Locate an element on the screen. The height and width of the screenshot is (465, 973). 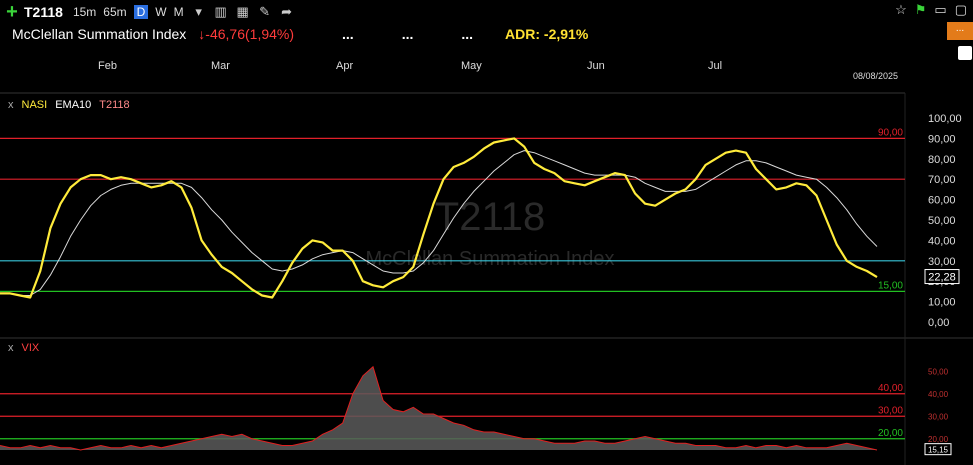
vix-tick-label: 30,00 is located at coordinates (938, 416).